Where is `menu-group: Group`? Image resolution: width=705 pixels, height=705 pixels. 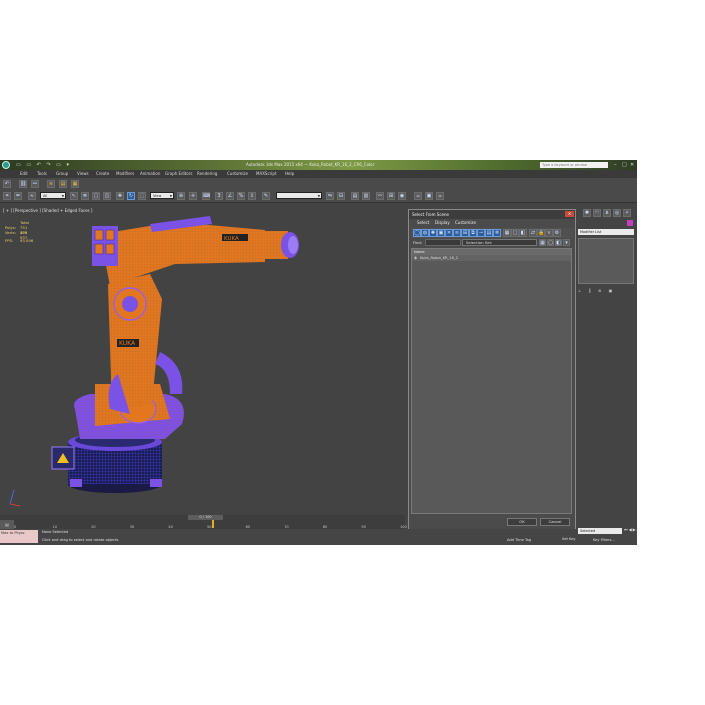 menu-group: Group is located at coordinates (62, 174).